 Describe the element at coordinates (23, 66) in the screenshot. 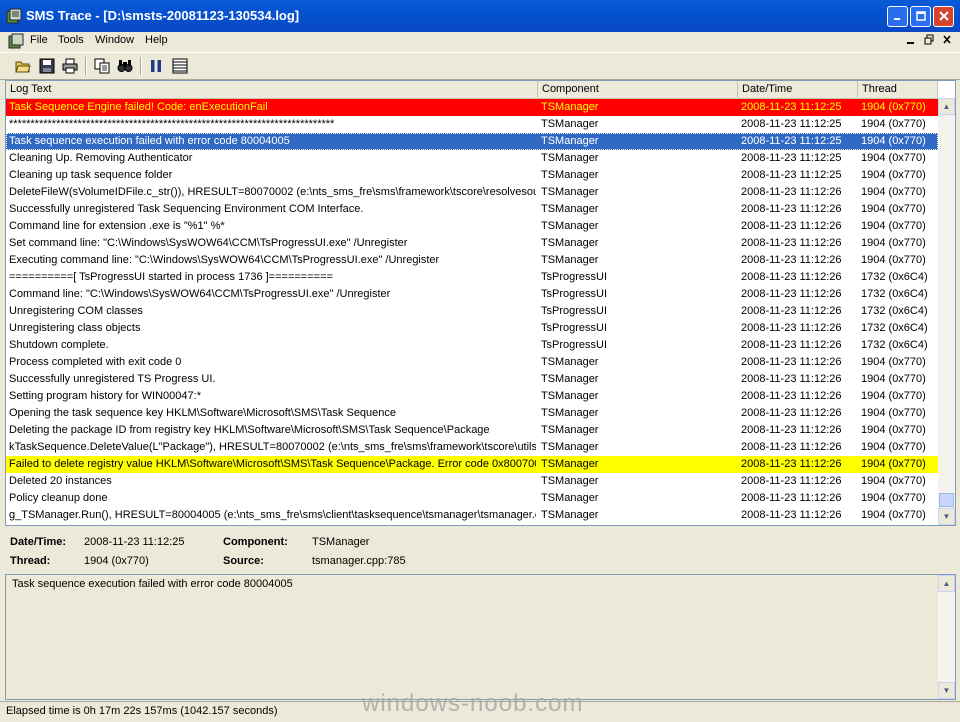

I see `open-button` at that location.